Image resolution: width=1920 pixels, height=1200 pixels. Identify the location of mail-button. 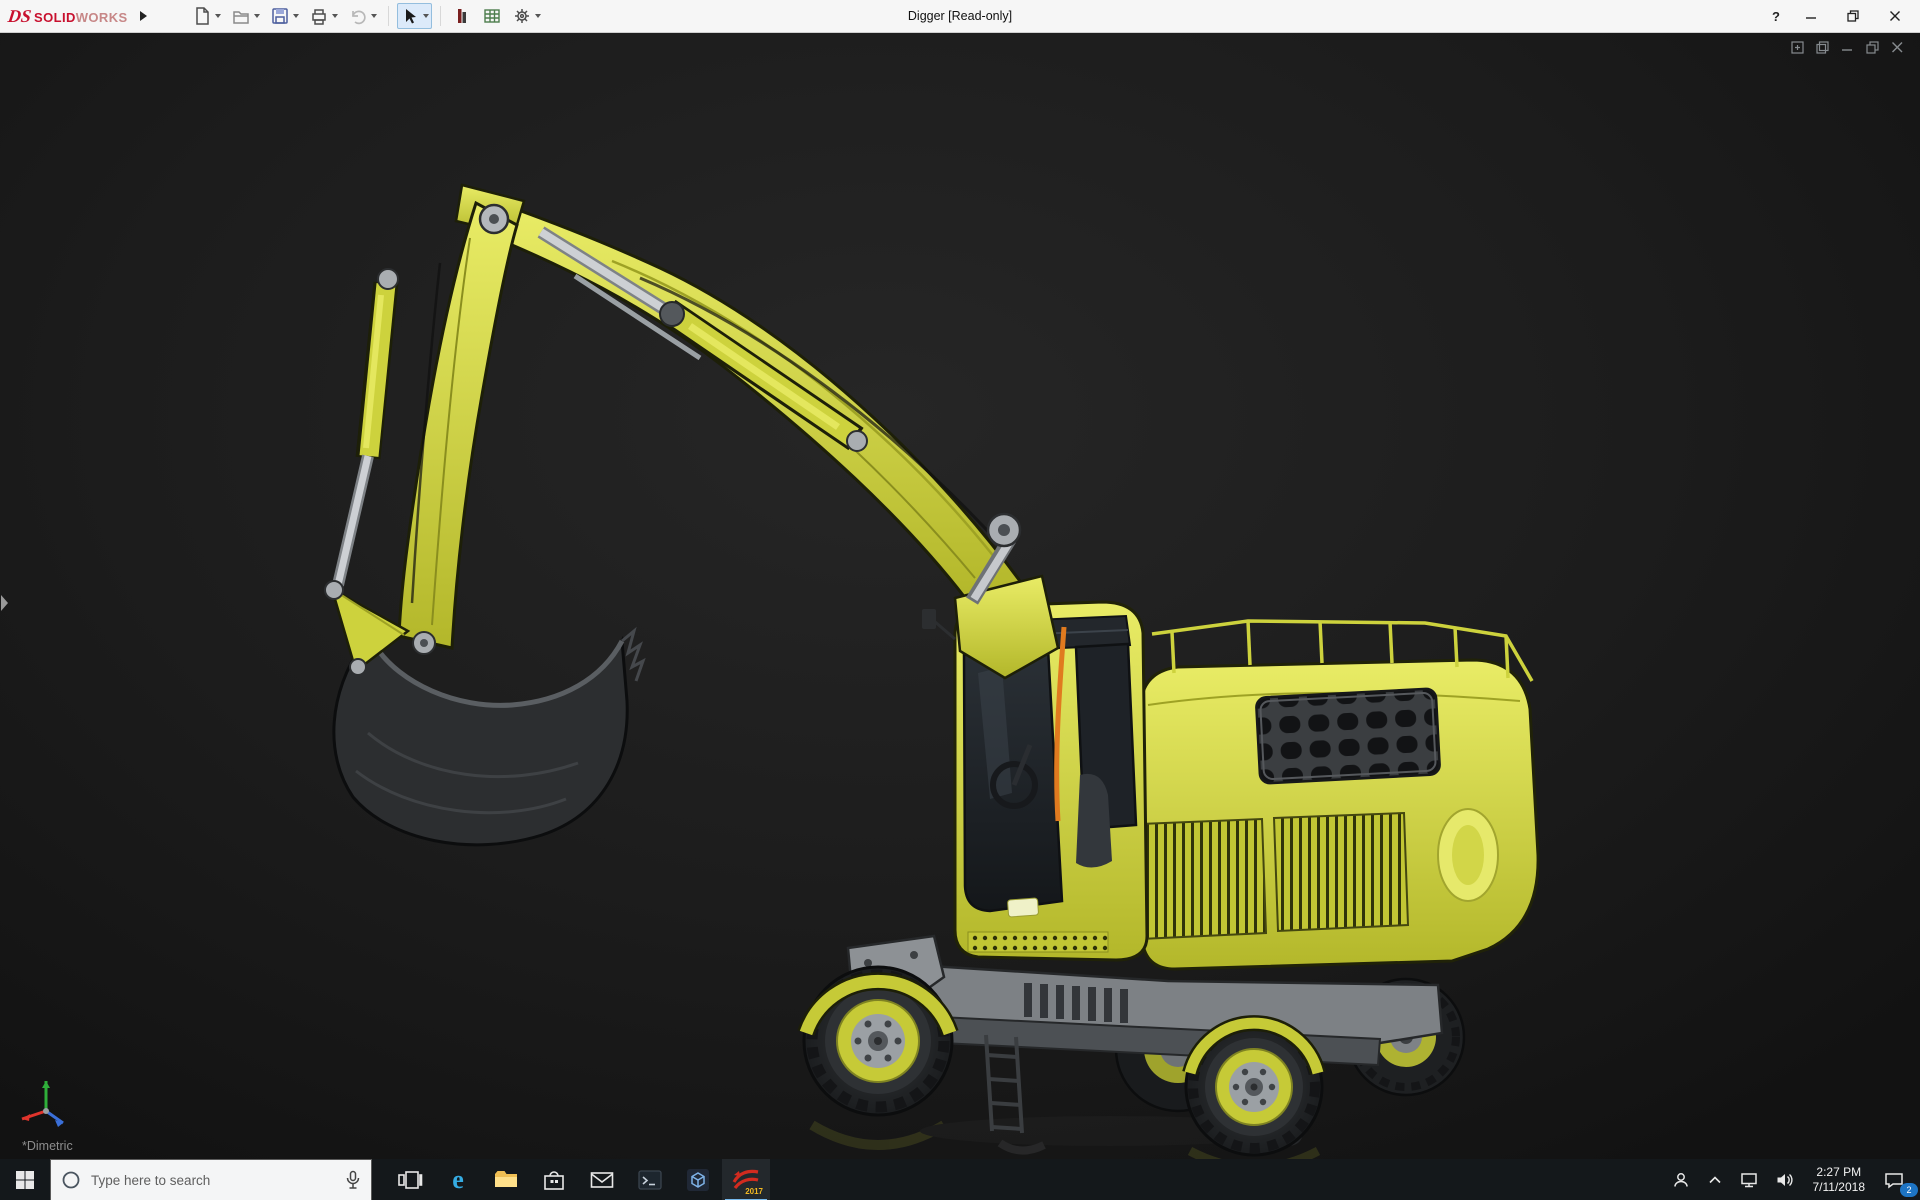
(602, 1179).